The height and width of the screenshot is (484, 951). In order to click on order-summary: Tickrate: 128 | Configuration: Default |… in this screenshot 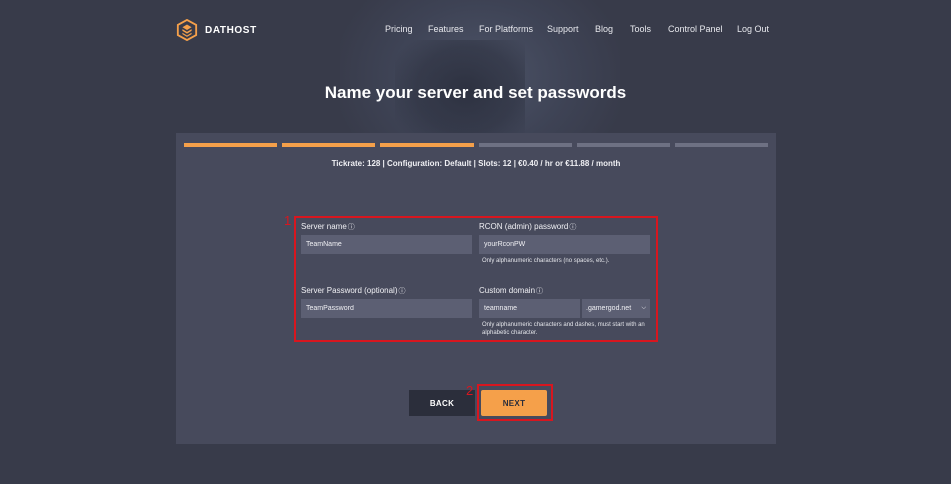, I will do `click(476, 163)`.